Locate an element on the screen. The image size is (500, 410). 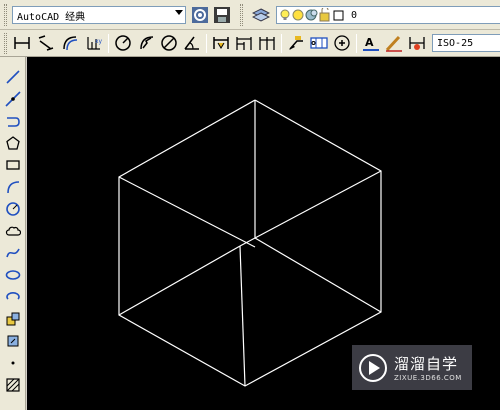
point-button is located at coordinates (13, 363).